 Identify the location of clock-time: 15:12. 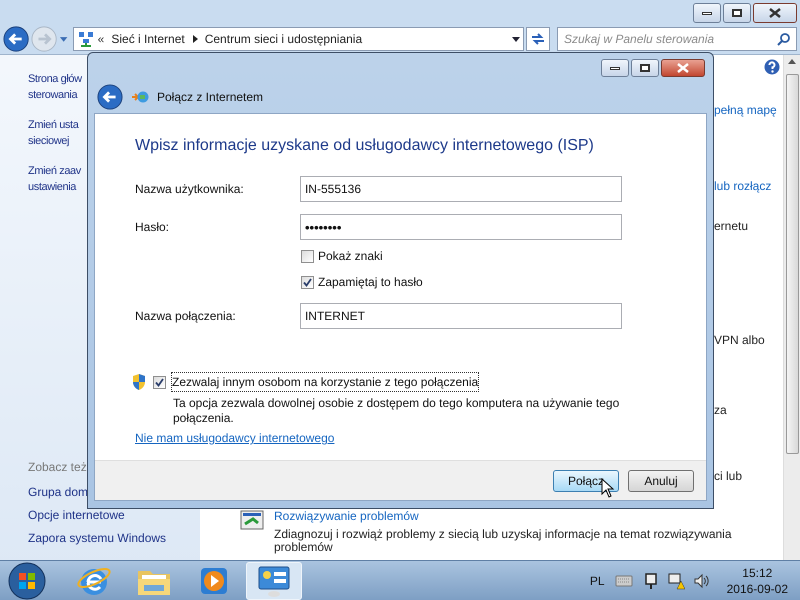
(757, 572).